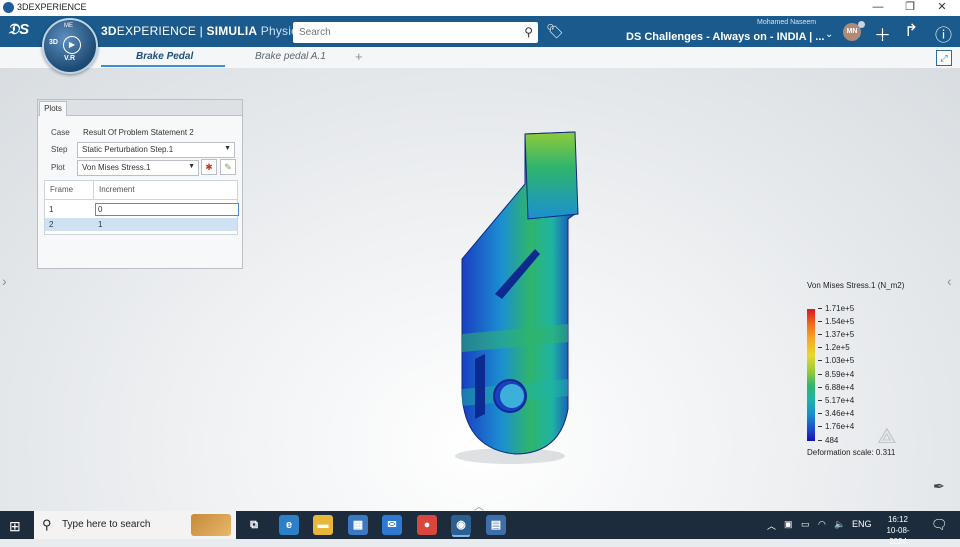 The width and height of the screenshot is (960, 547). I want to click on compass-vr-label: V.R, so click(69, 58).